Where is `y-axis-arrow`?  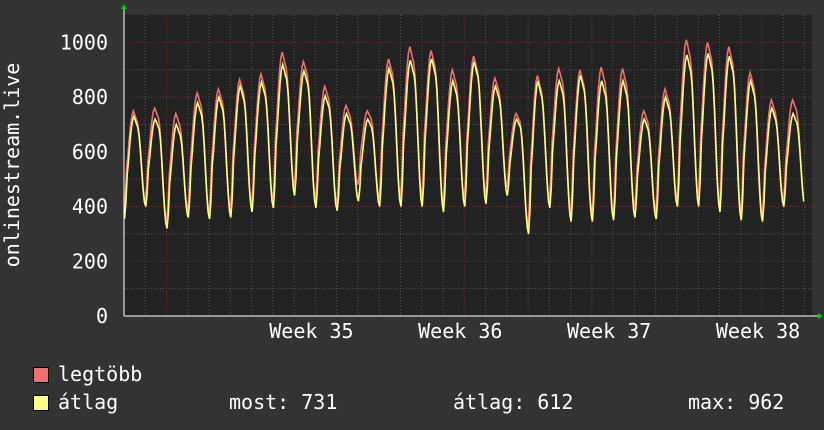 y-axis-arrow is located at coordinates (124, 6).